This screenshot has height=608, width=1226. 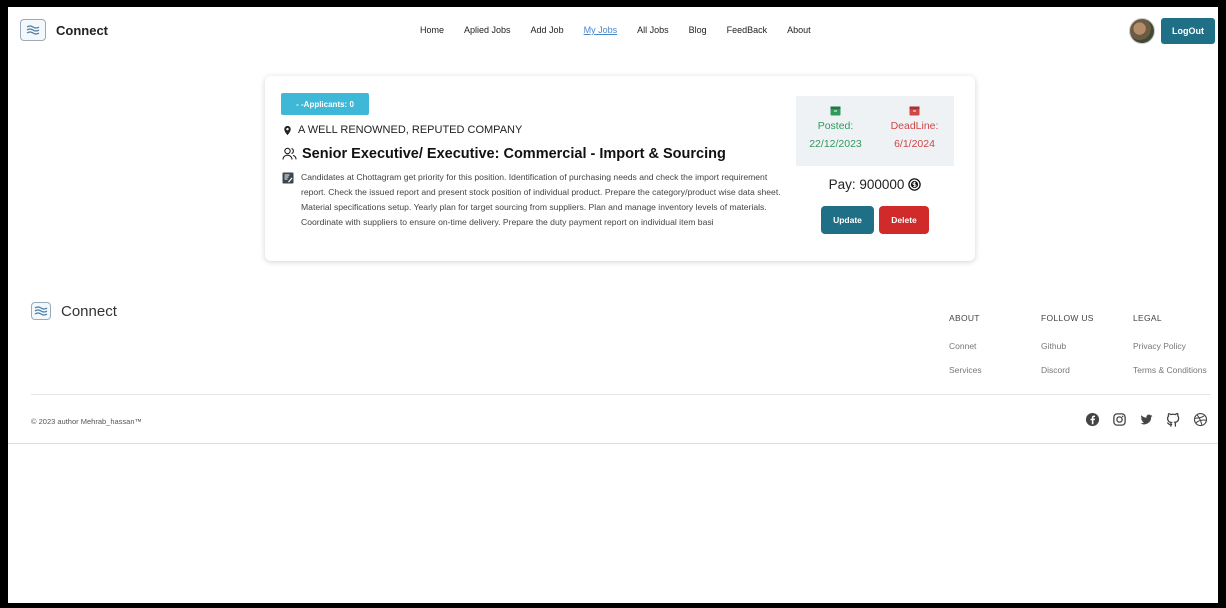 What do you see at coordinates (1200, 419) in the screenshot?
I see `dribbble-icon` at bounding box center [1200, 419].